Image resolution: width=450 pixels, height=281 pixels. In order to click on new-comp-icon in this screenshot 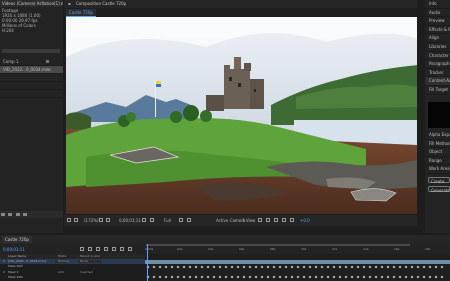, I will do `click(17, 214)`.